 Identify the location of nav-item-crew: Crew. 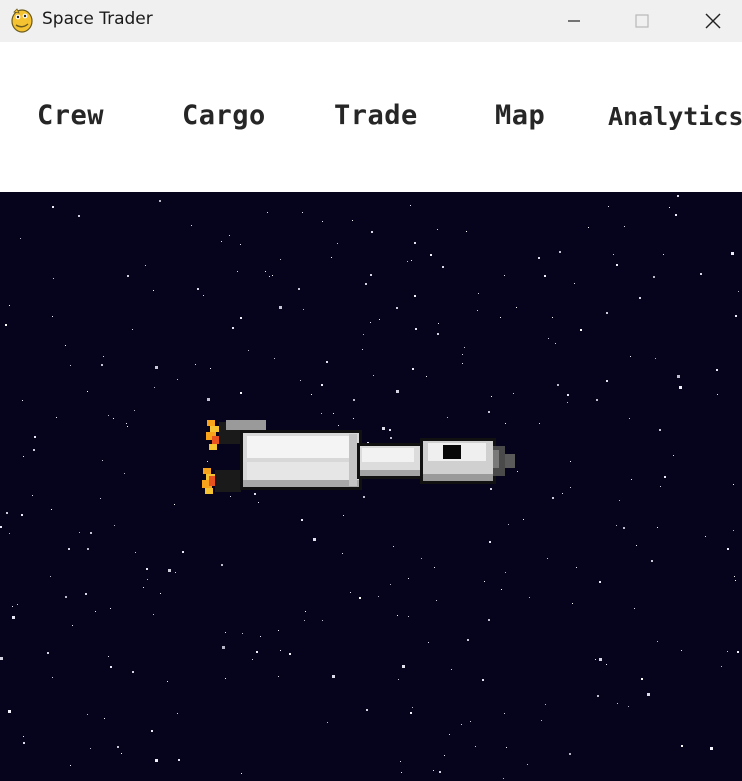
(70, 115).